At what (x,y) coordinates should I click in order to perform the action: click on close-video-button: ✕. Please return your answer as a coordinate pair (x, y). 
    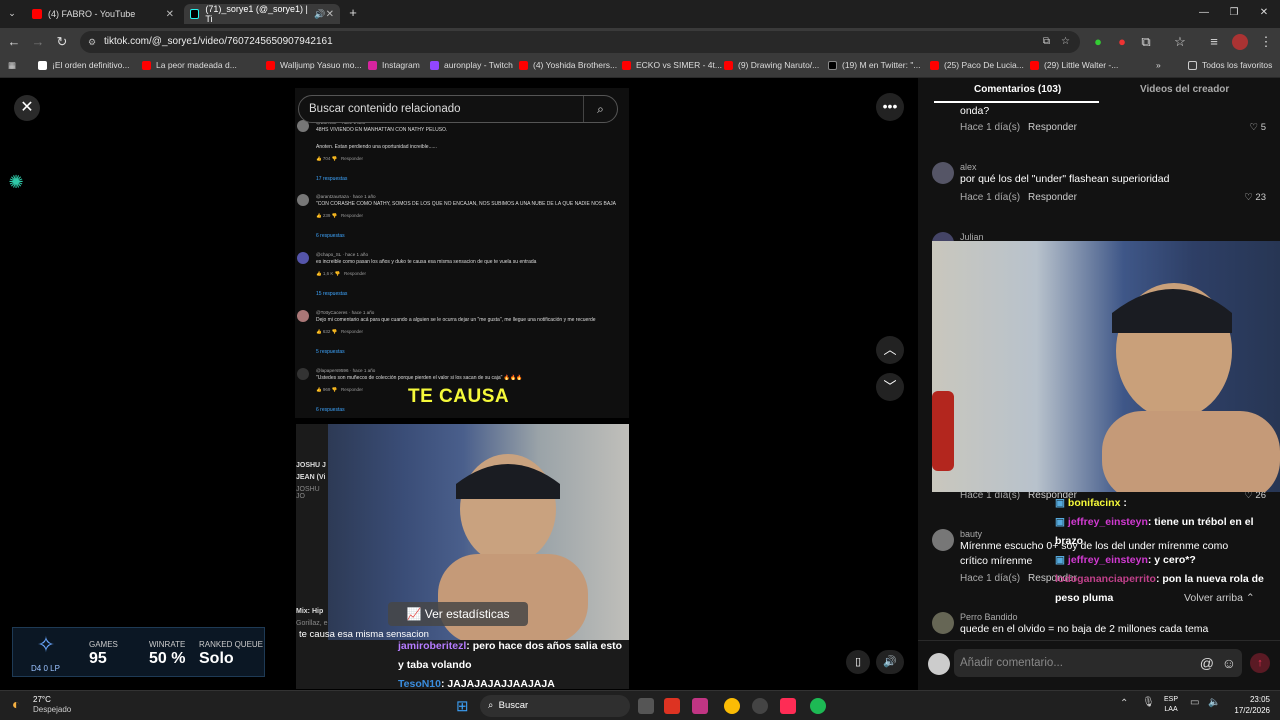
    Looking at the image, I should click on (27, 108).